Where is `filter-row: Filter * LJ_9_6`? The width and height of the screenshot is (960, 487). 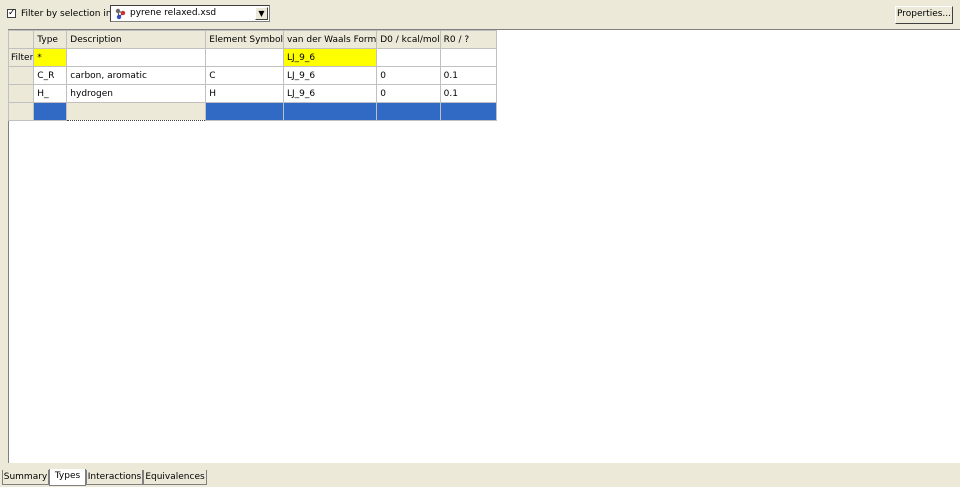 filter-row: Filter * LJ_9_6 is located at coordinates (252, 57).